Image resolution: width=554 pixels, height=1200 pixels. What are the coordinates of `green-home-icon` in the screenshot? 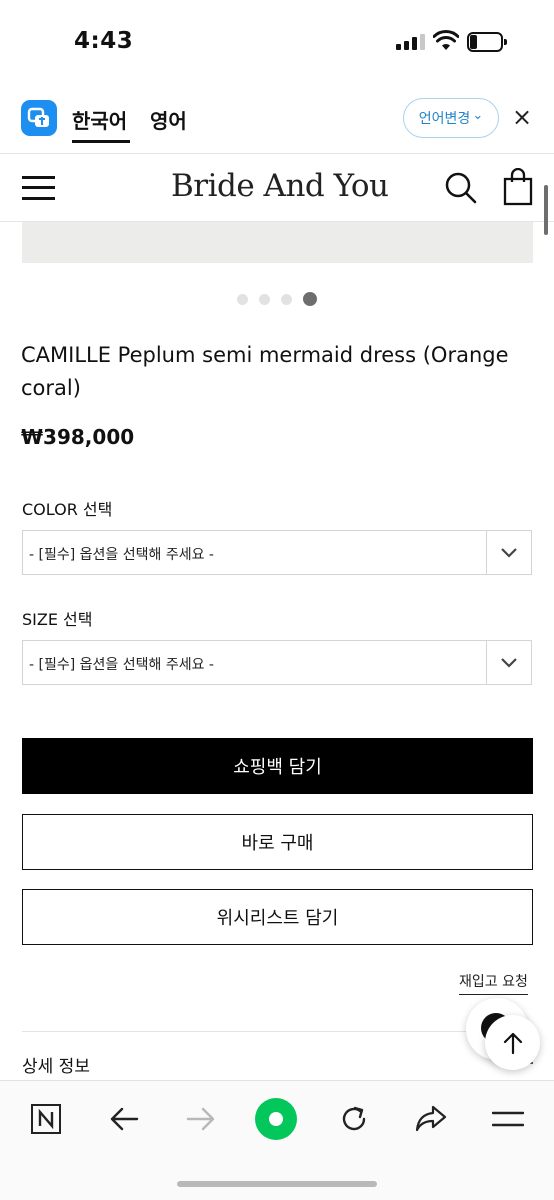 It's located at (276, 1119).